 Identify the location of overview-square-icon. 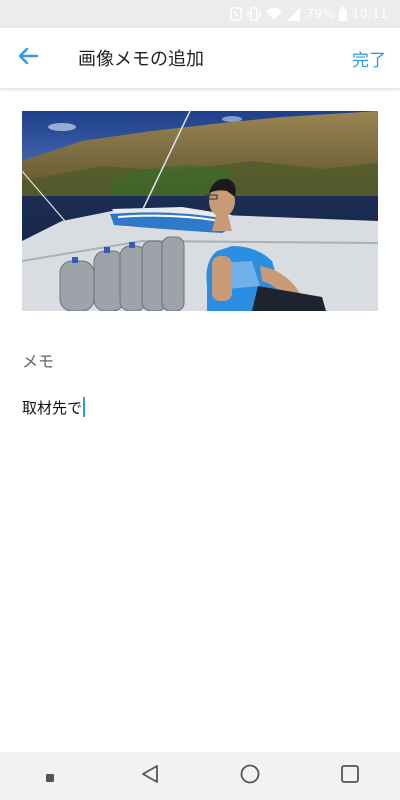
(350, 776).